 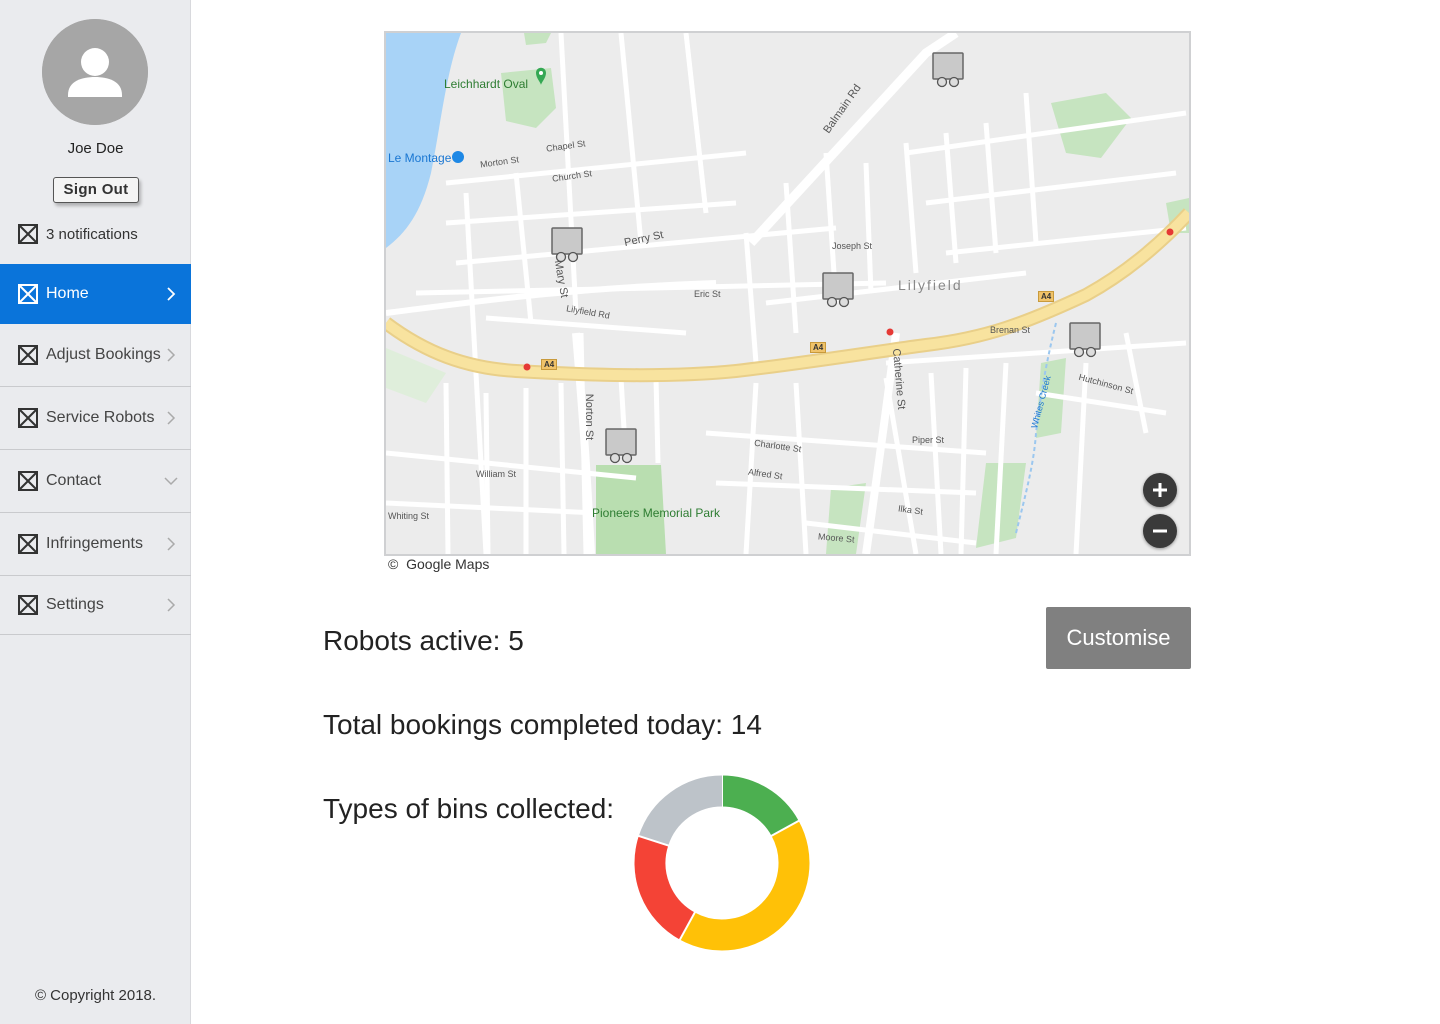 What do you see at coordinates (28, 544) in the screenshot?
I see `infringements-icon` at bounding box center [28, 544].